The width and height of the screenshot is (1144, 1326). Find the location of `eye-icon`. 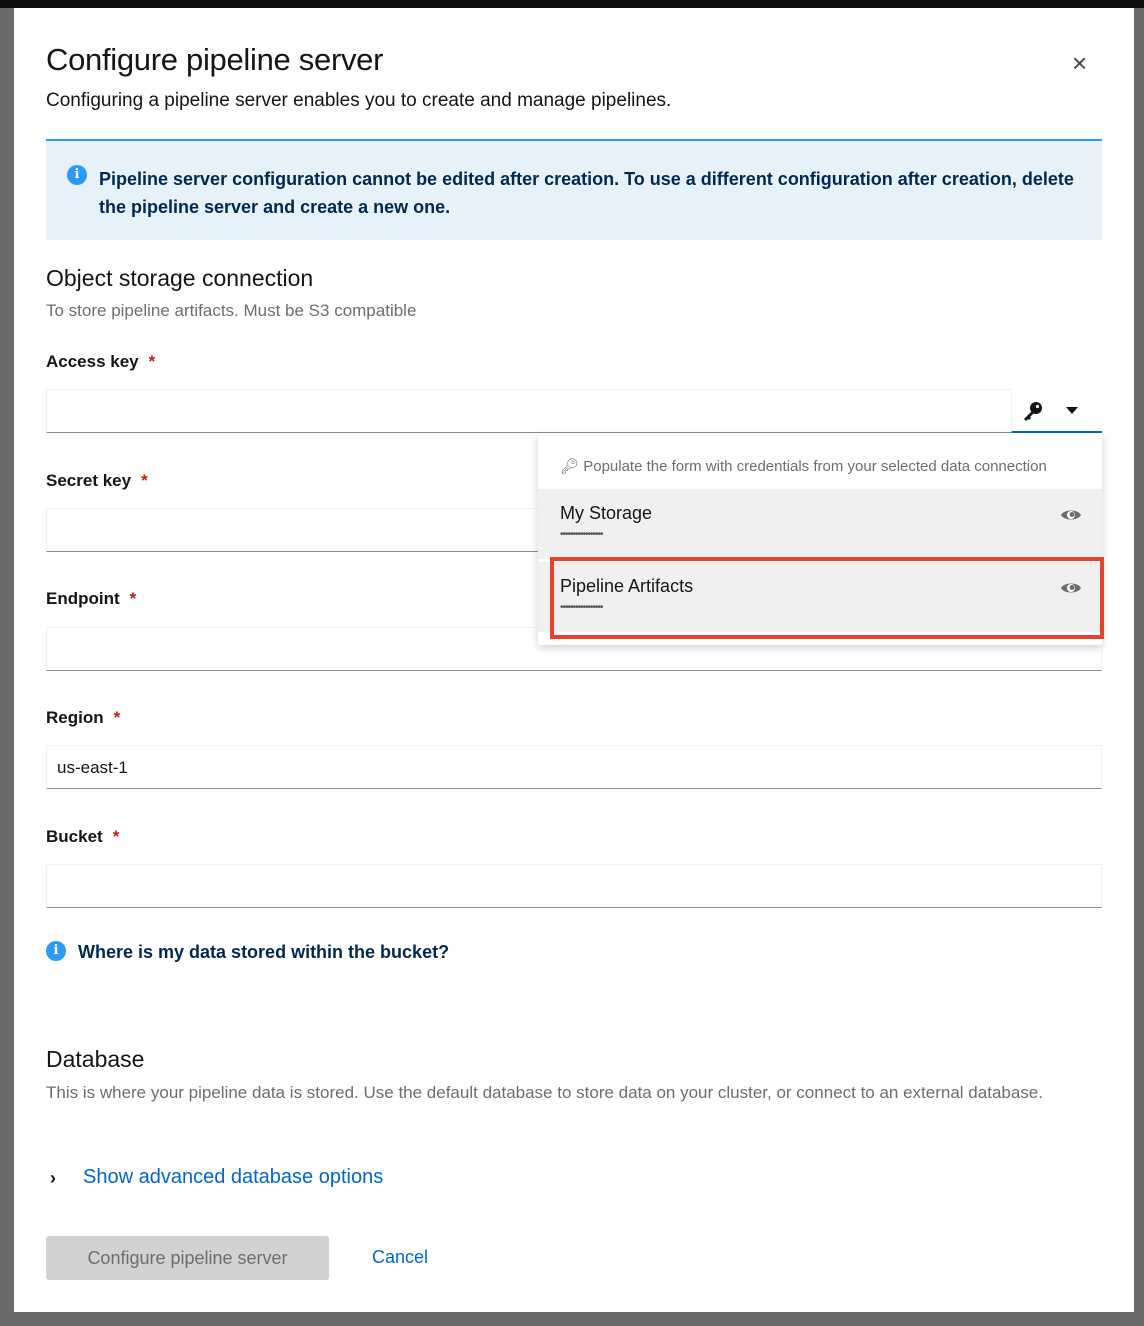

eye-icon is located at coordinates (1071, 515).